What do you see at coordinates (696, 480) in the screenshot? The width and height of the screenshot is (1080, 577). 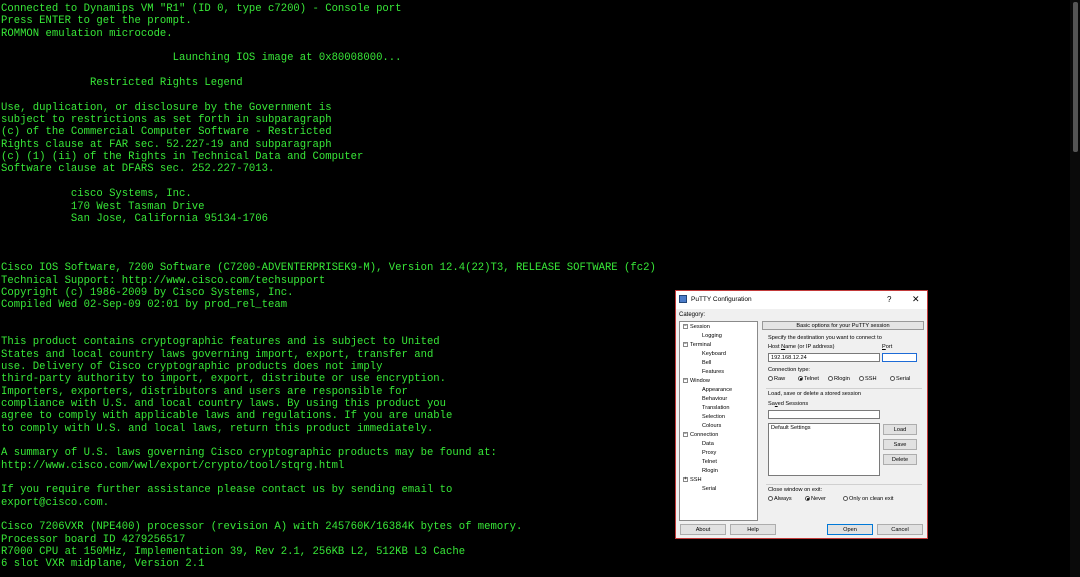 I see `tree-item-label: SSH` at bounding box center [696, 480].